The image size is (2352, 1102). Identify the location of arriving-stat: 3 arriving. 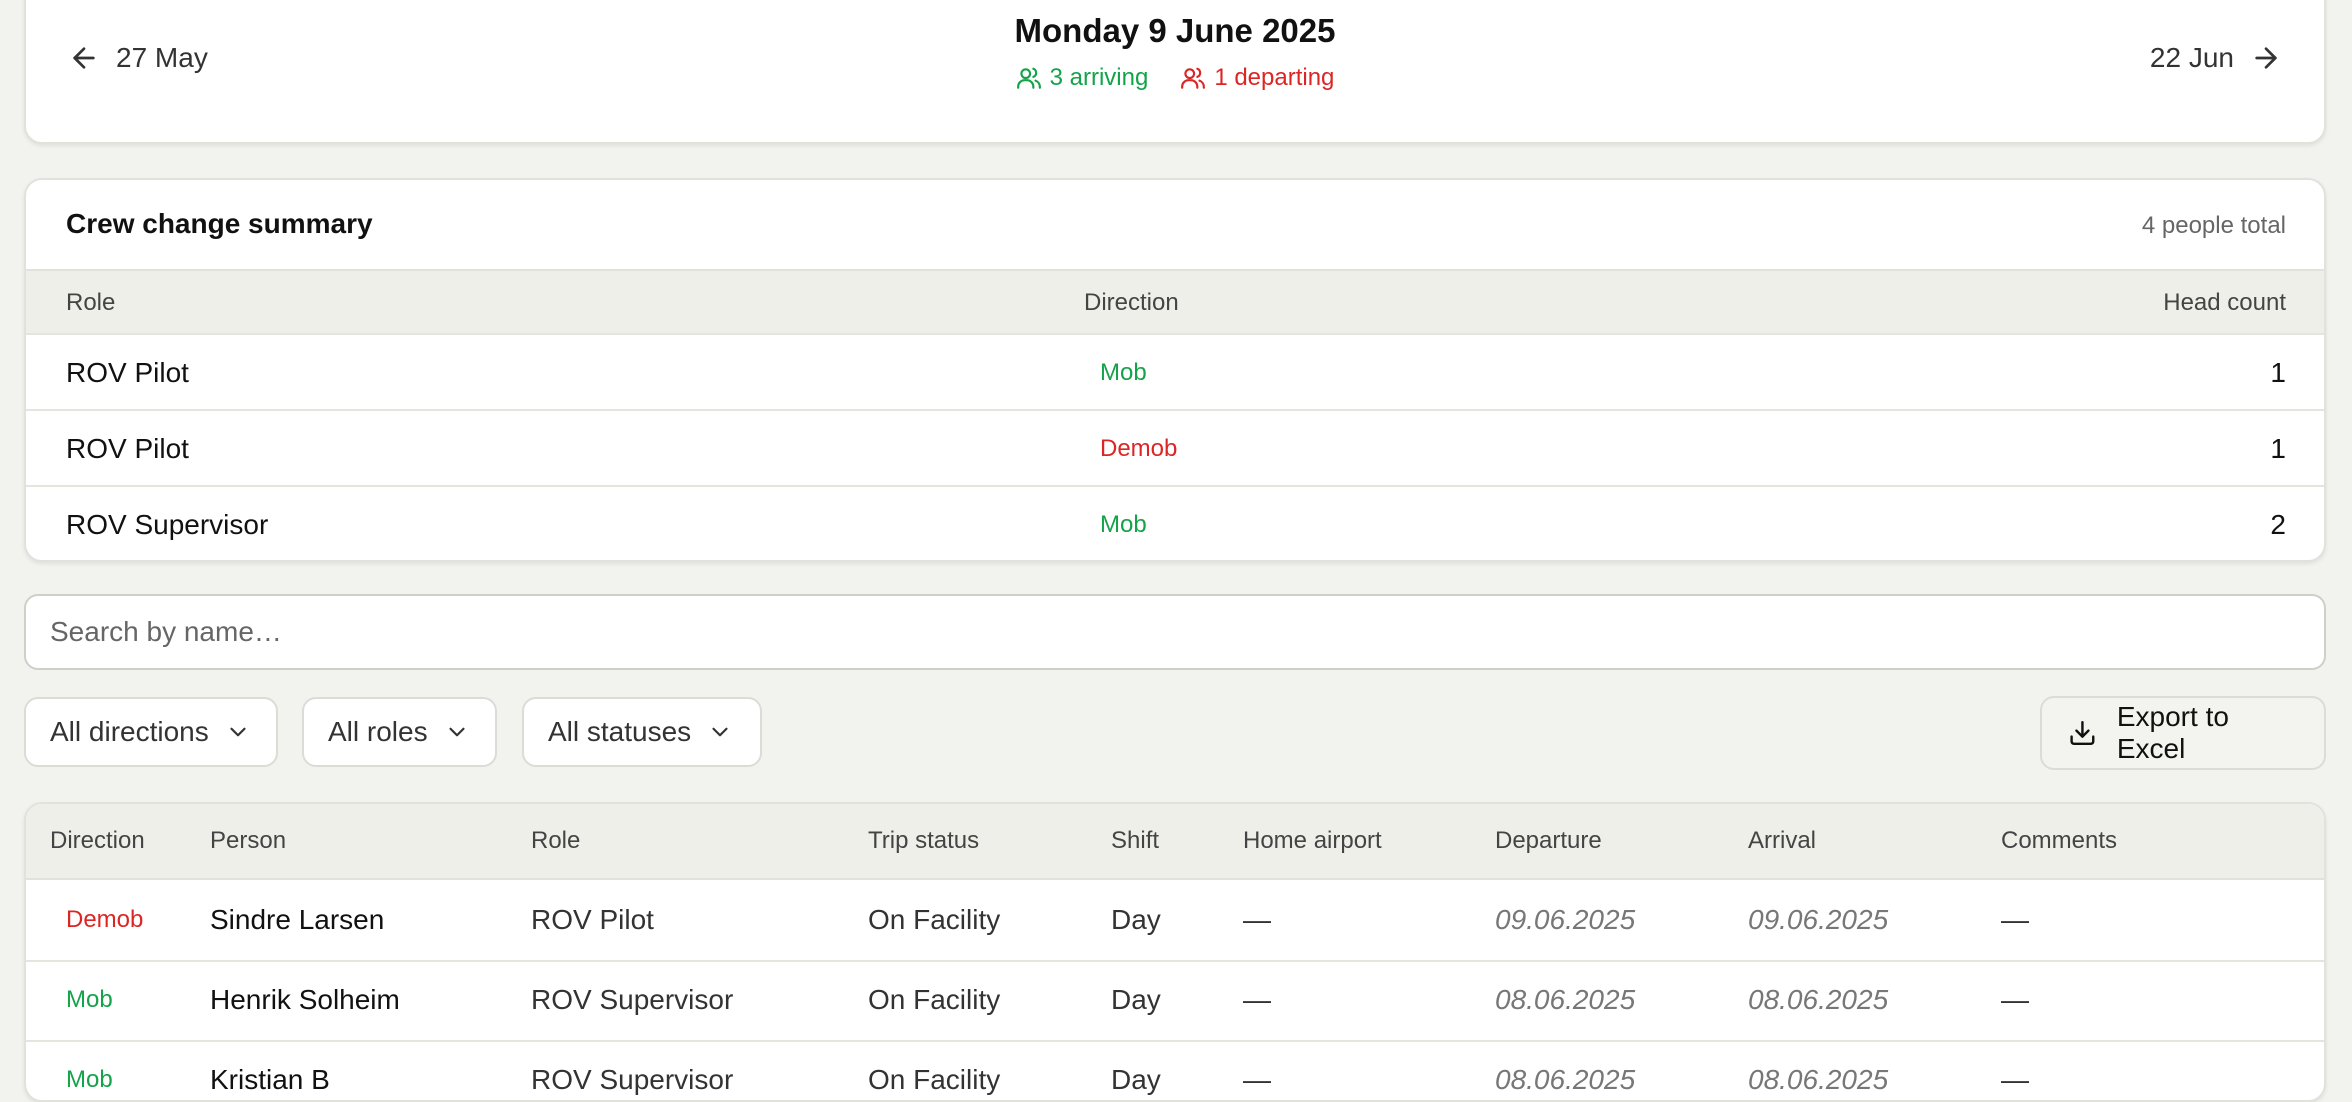
(1082, 78).